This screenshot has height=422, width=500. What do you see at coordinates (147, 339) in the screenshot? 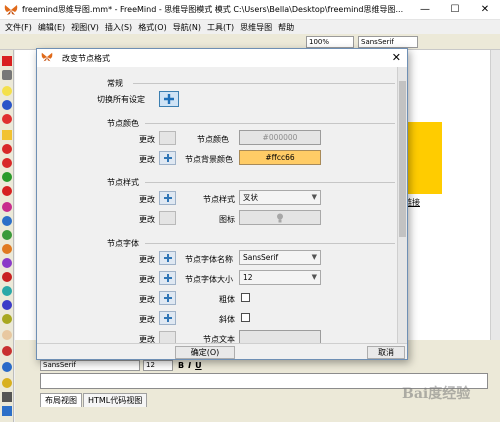
I see `change-label-text: 更改` at bounding box center [147, 339].